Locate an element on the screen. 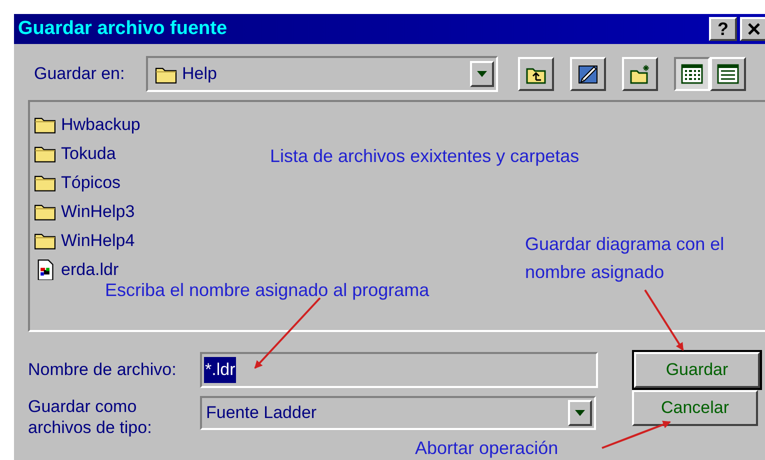  file-list-item: WinHelp4 is located at coordinates (98, 241).